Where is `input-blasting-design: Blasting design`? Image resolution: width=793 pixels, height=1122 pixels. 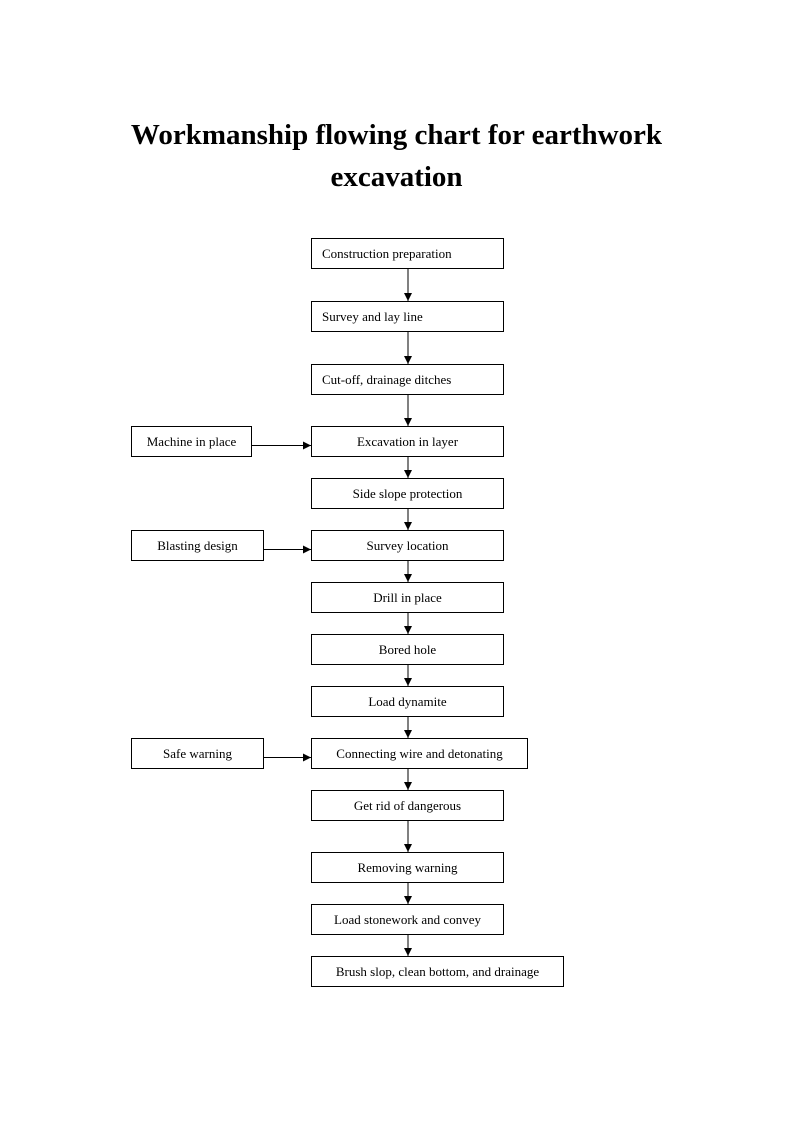
input-blasting-design: Blasting design is located at coordinates (197, 545).